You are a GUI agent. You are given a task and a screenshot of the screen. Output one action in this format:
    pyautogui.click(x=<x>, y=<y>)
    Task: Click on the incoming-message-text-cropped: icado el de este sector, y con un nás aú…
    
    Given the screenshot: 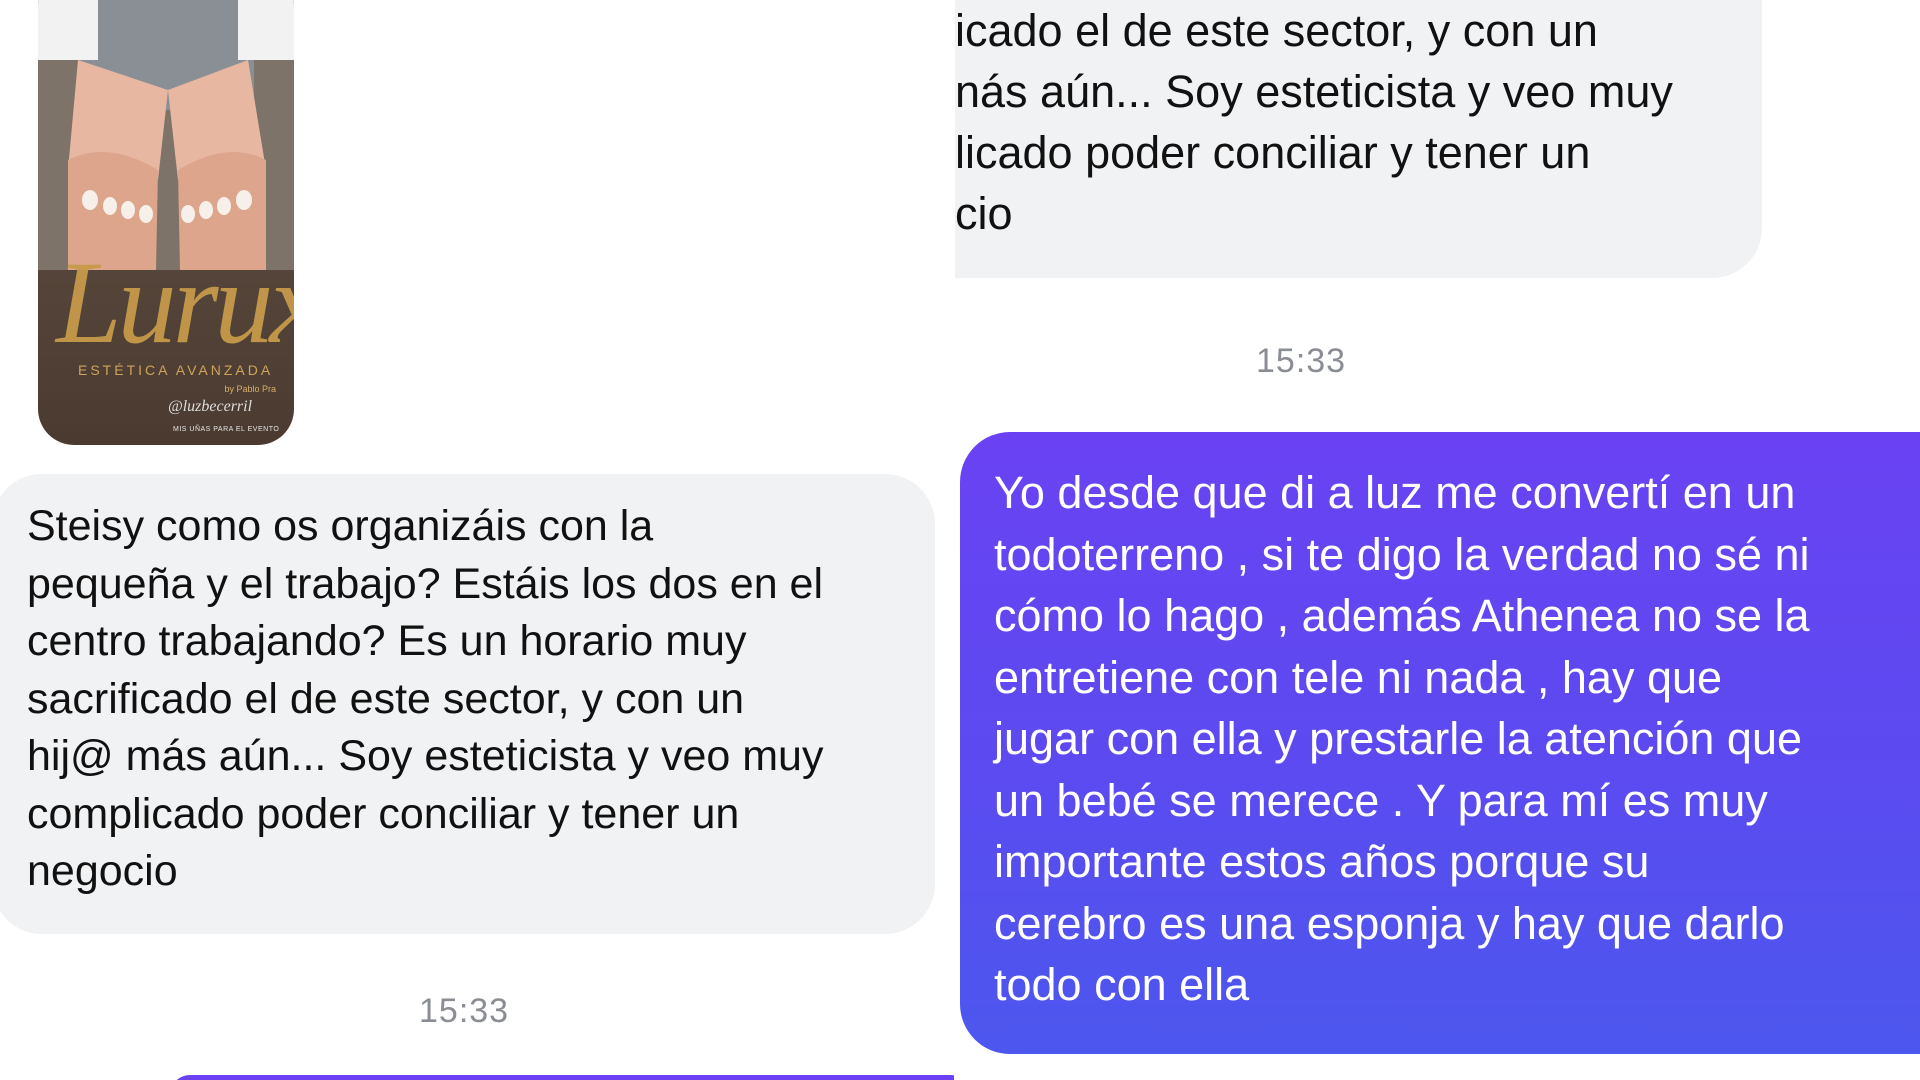 What is the action you would take?
    pyautogui.click(x=1314, y=122)
    